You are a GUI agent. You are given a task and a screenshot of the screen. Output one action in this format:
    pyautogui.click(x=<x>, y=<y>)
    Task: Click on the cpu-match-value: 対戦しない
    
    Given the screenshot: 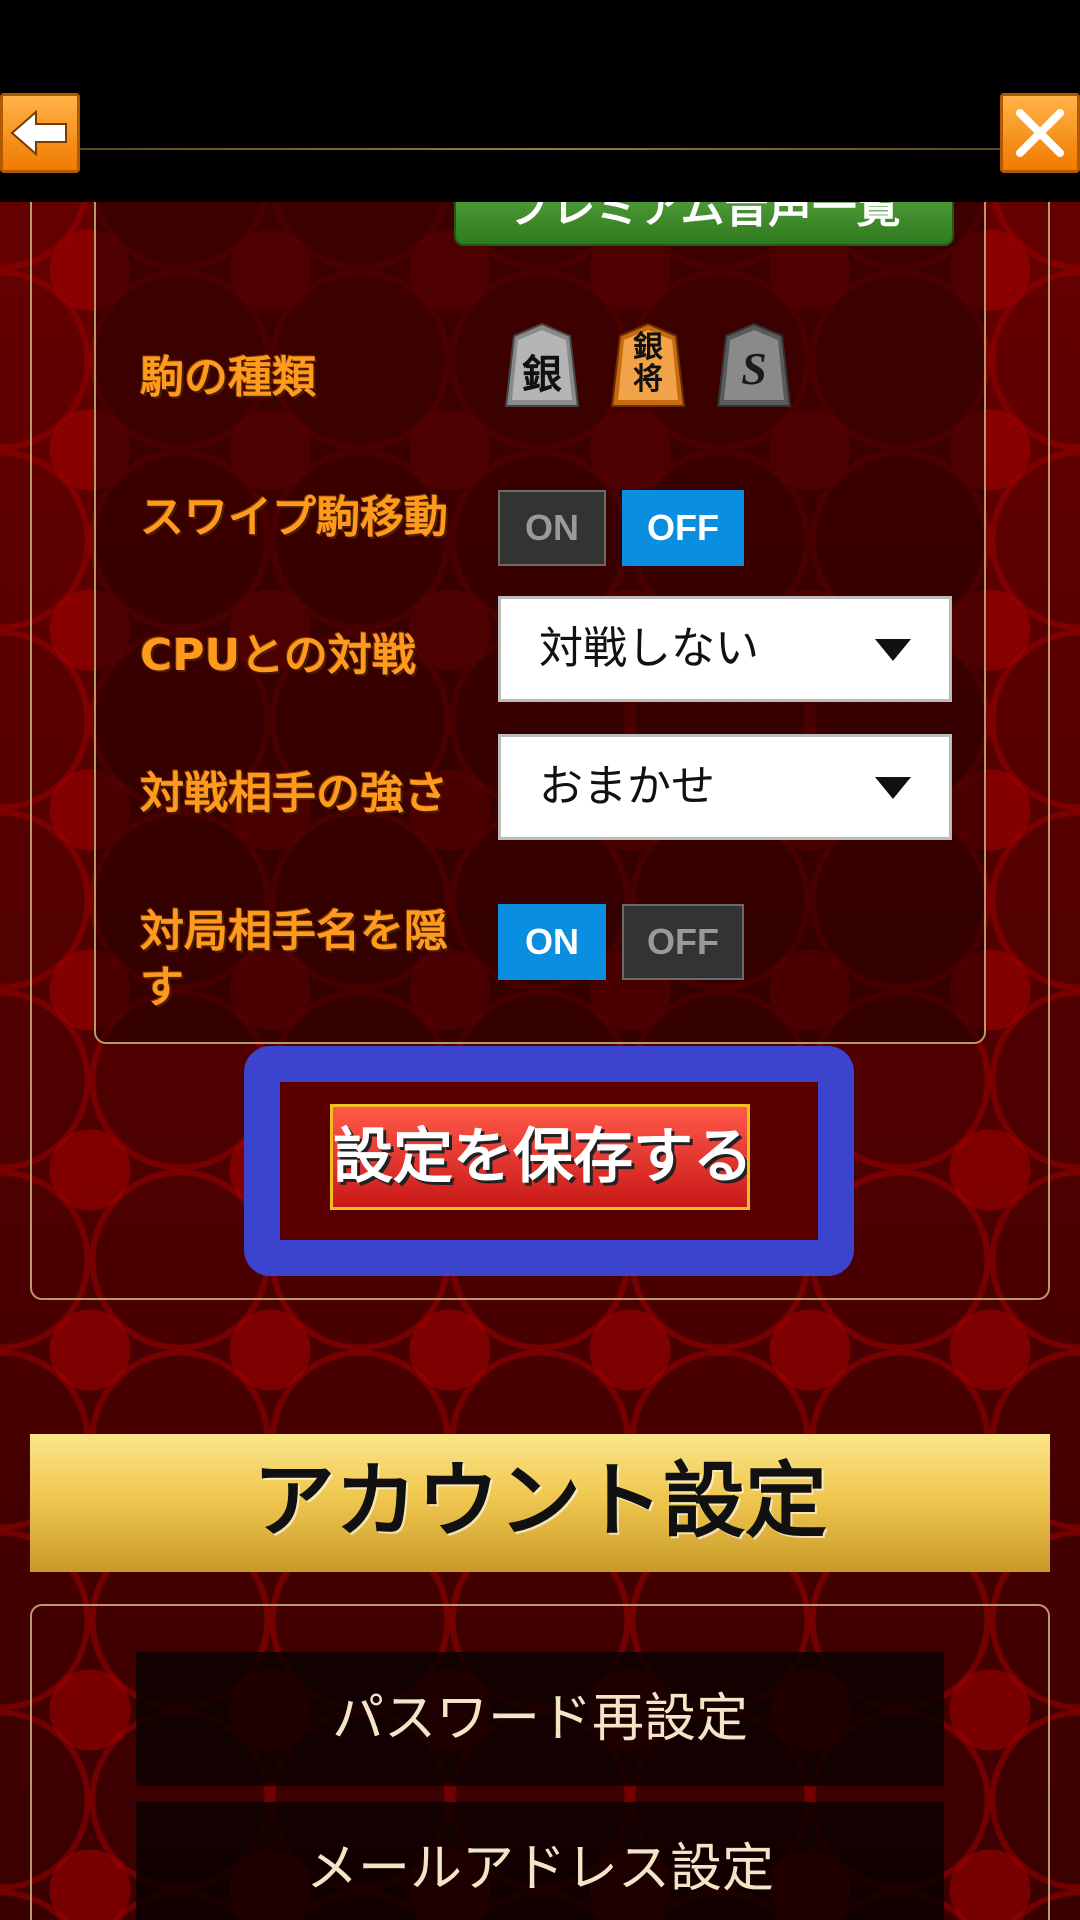 What is the action you would take?
    pyautogui.click(x=649, y=648)
    